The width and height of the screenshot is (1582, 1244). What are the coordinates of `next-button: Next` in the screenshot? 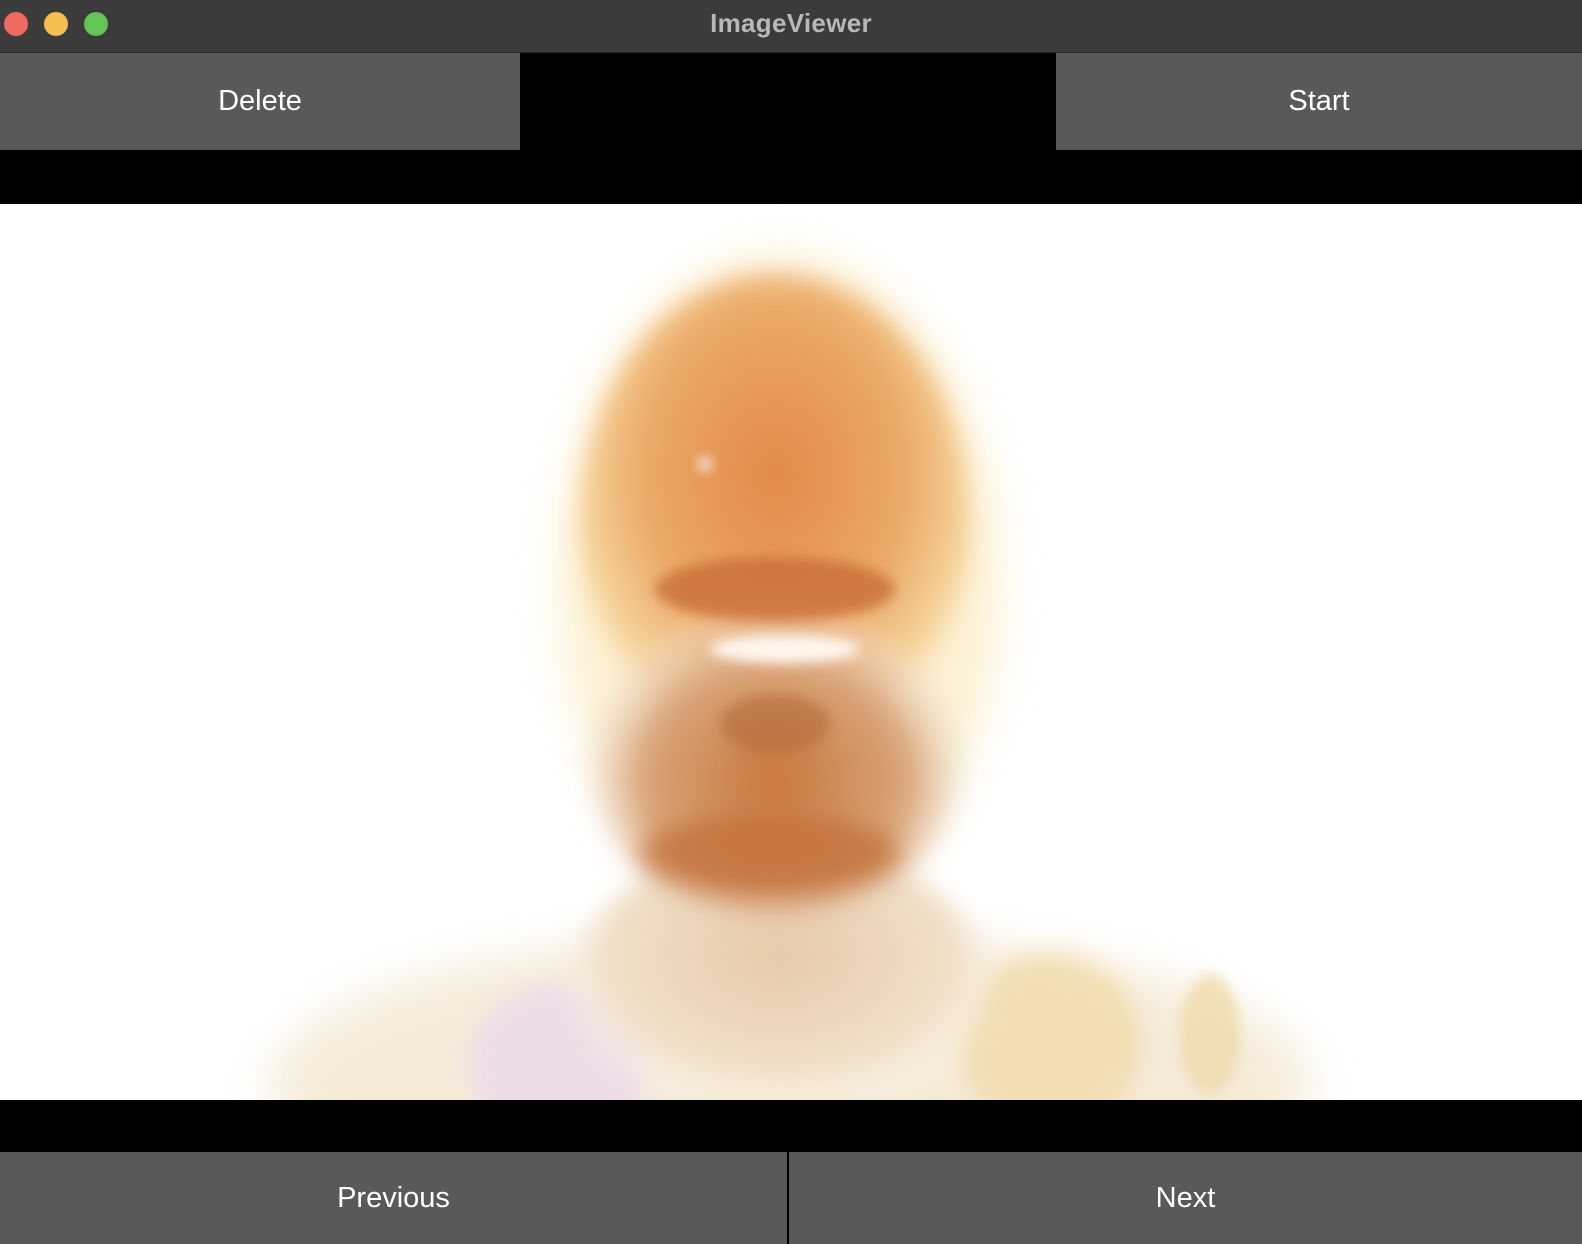 It's located at (1185, 1198).